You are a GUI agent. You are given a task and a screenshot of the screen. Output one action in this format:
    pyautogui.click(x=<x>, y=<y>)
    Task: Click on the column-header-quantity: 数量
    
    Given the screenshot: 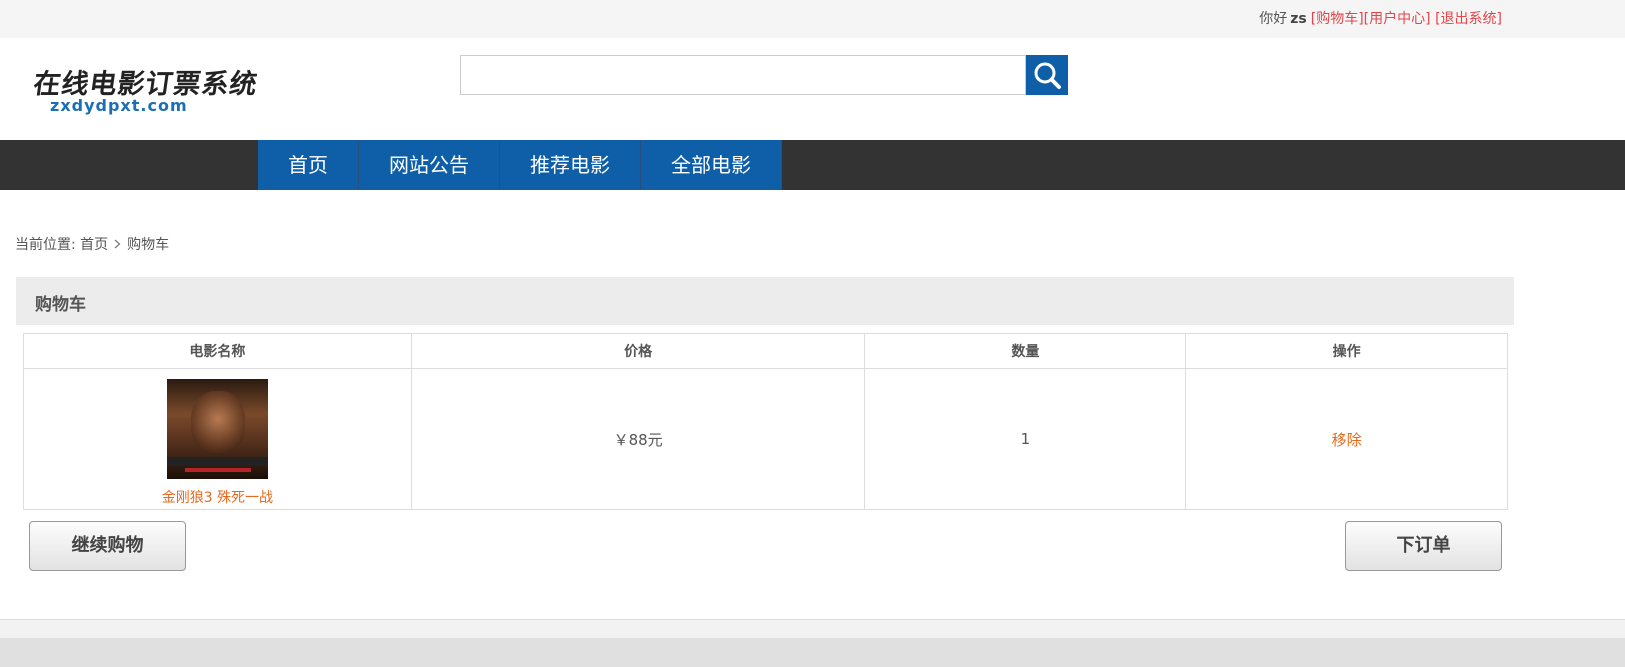 What is the action you would take?
    pyautogui.click(x=1025, y=351)
    